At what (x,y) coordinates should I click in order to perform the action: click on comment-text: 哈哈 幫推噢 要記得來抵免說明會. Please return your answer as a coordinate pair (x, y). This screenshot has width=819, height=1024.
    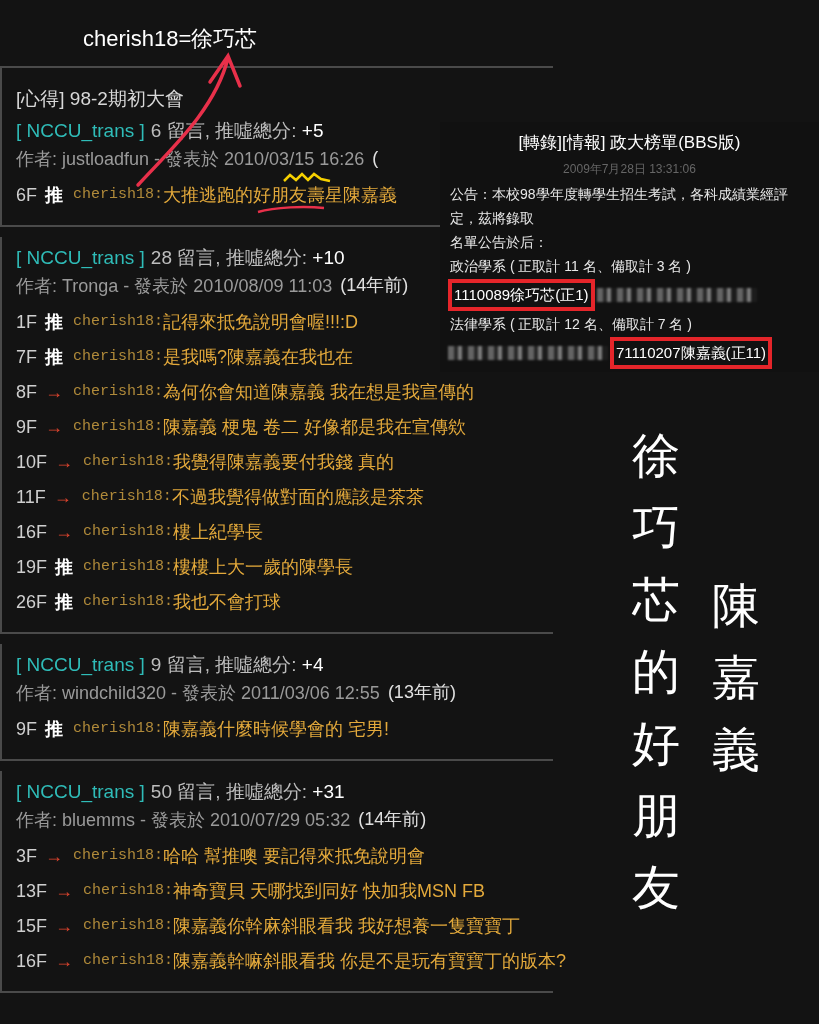
    Looking at the image, I should click on (294, 856).